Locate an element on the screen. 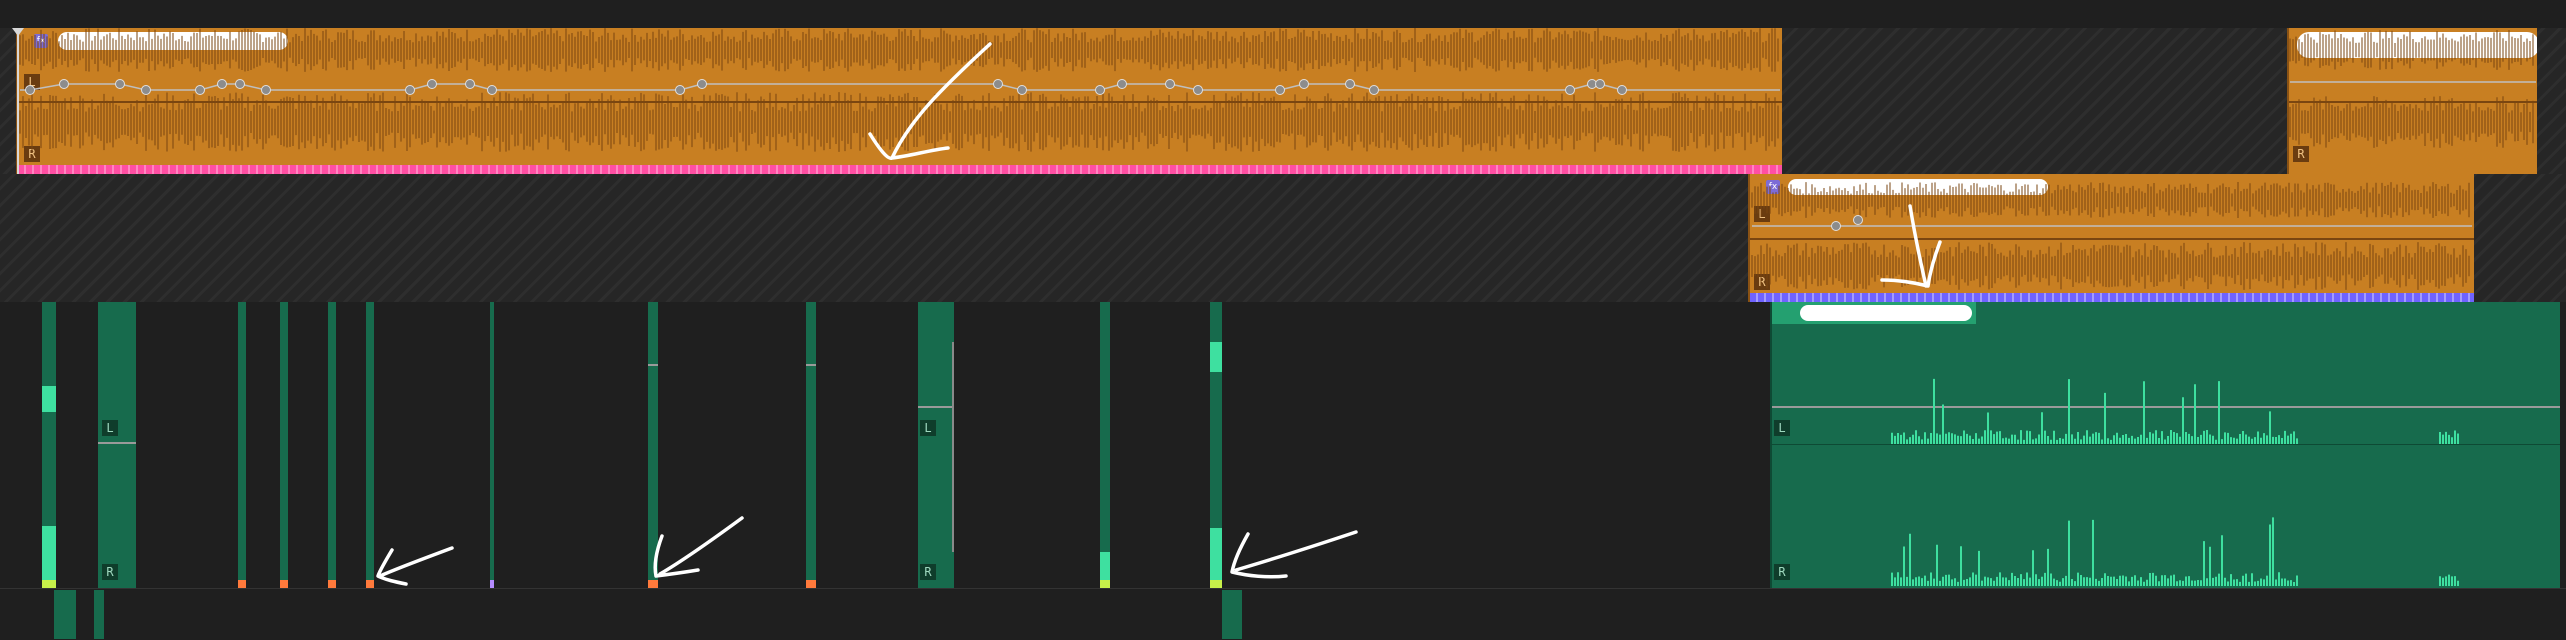 The image size is (2566, 640). playhead-line is located at coordinates (18, 101).